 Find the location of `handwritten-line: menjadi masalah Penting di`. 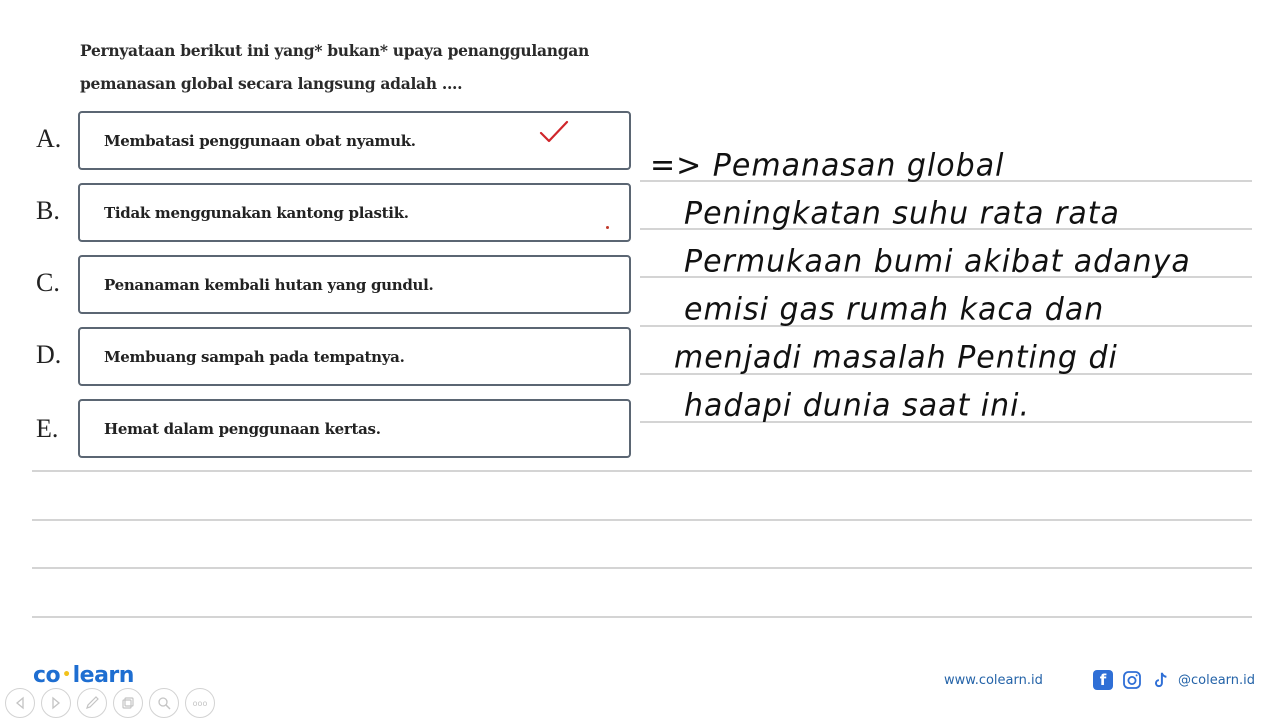

handwritten-line: menjadi masalah Penting di is located at coordinates (896, 357).